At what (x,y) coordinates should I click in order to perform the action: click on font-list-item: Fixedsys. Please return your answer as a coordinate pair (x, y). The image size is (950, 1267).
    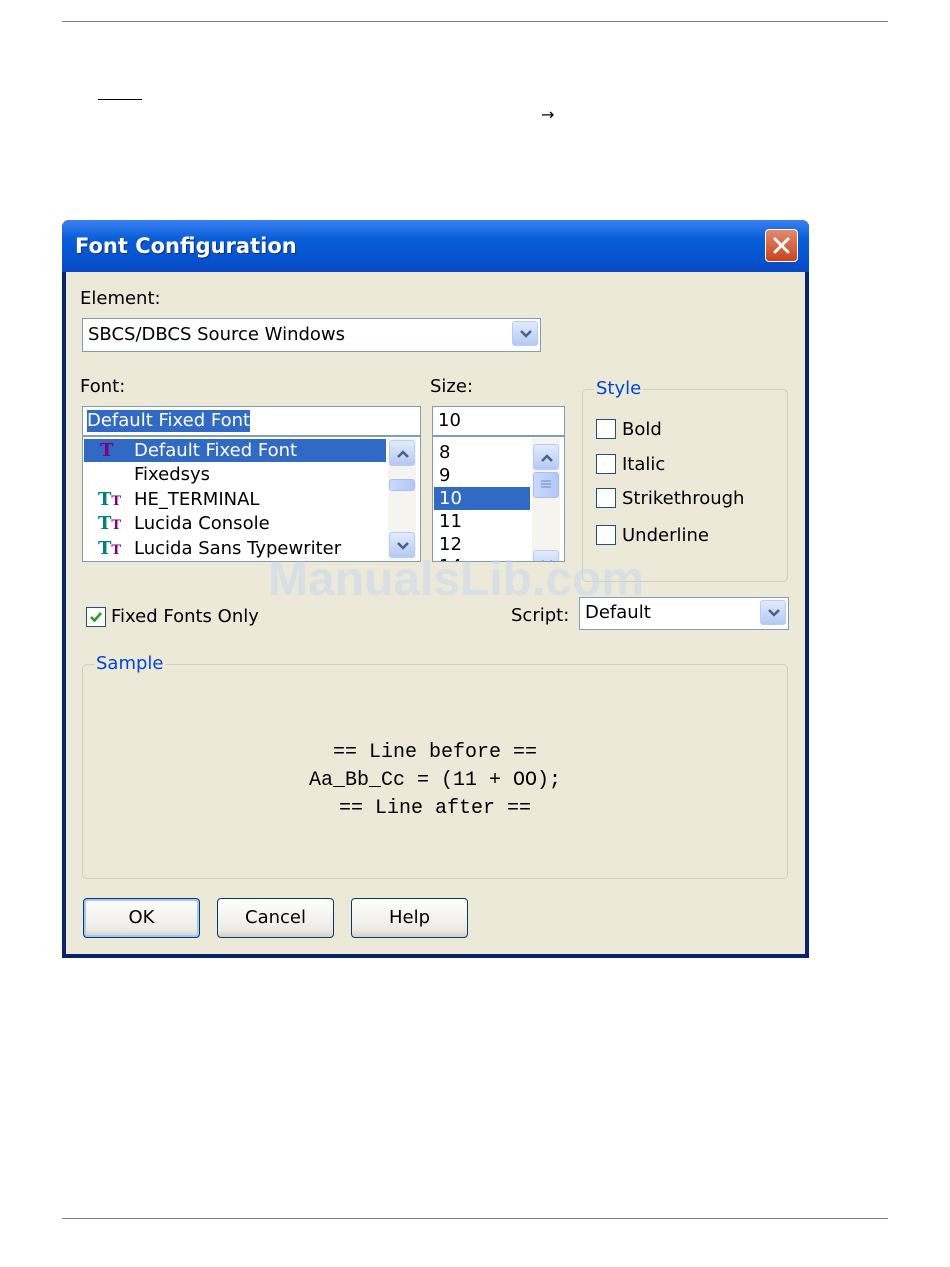
    Looking at the image, I should click on (235, 474).